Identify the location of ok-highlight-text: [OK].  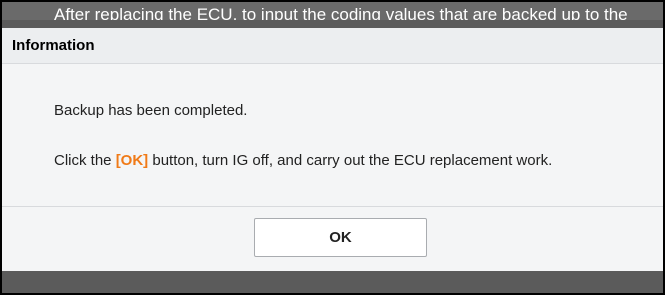
(132, 160).